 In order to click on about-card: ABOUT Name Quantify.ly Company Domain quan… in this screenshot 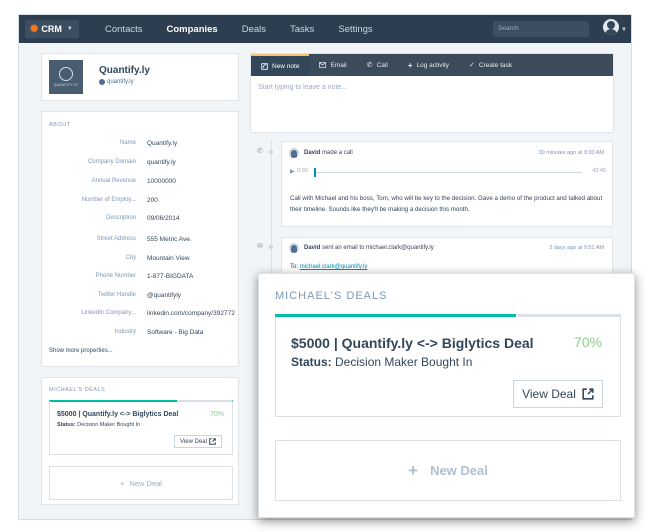, I will do `click(140, 239)`.